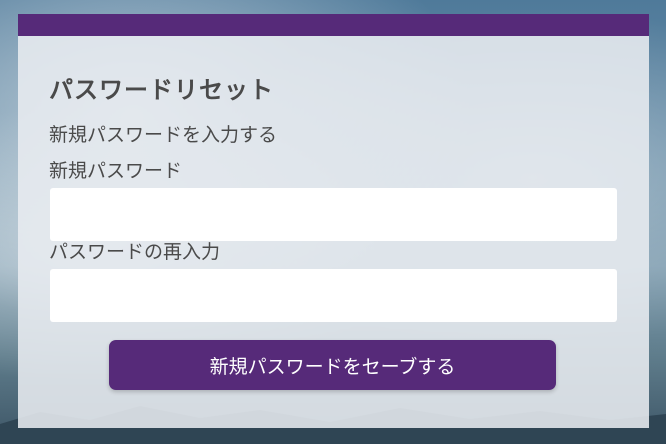 The width and height of the screenshot is (666, 444). What do you see at coordinates (161, 90) in the screenshot?
I see `page-title: パスワードリセット` at bounding box center [161, 90].